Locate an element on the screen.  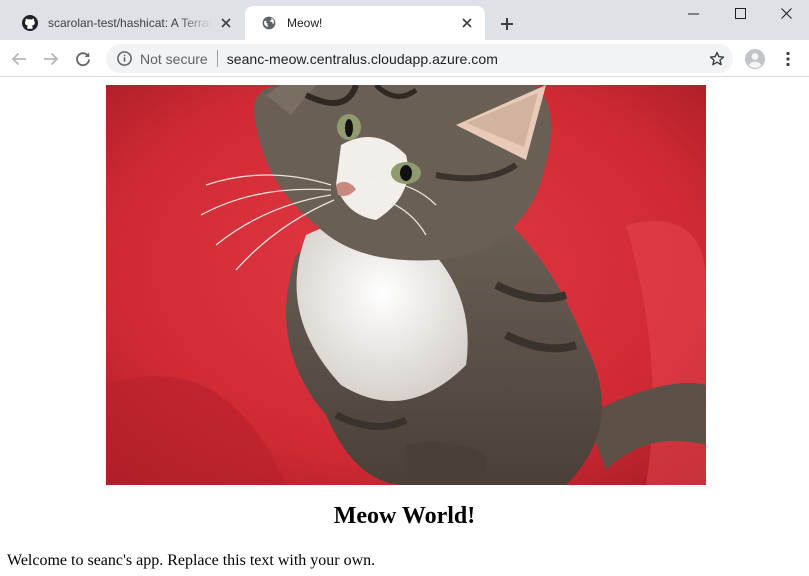
bookmark-star-icon is located at coordinates (716, 58).